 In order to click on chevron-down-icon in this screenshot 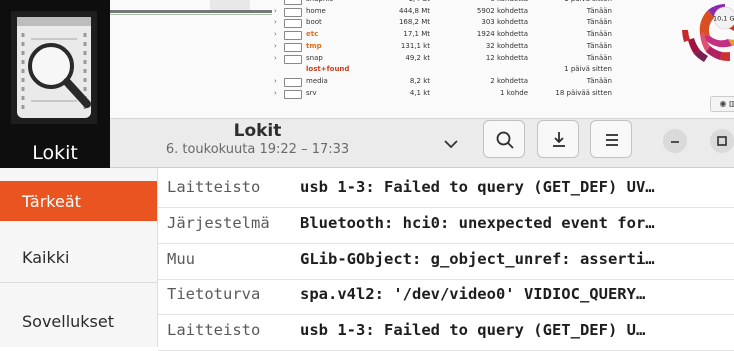, I will do `click(451, 144)`.